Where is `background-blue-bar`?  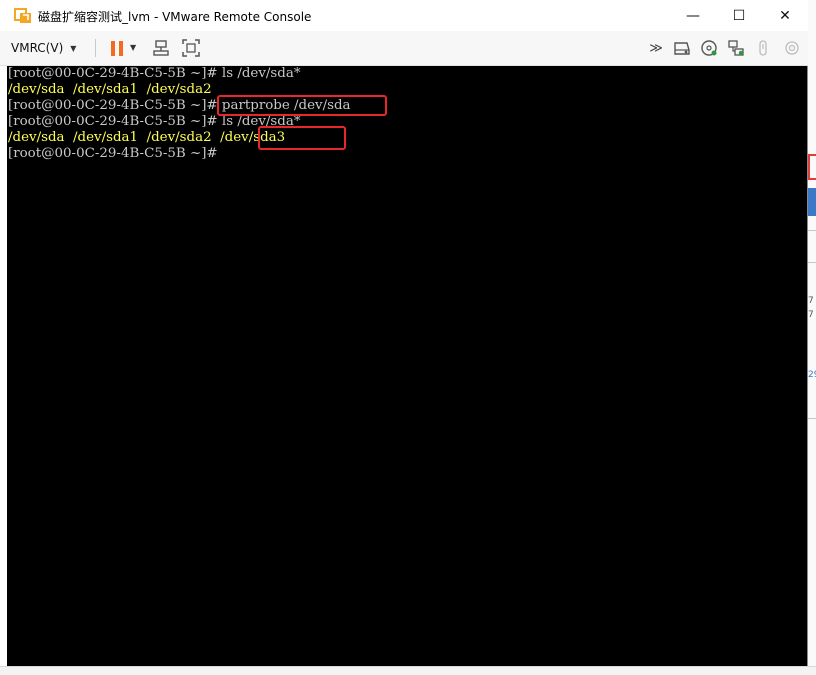
background-blue-bar is located at coordinates (812, 202).